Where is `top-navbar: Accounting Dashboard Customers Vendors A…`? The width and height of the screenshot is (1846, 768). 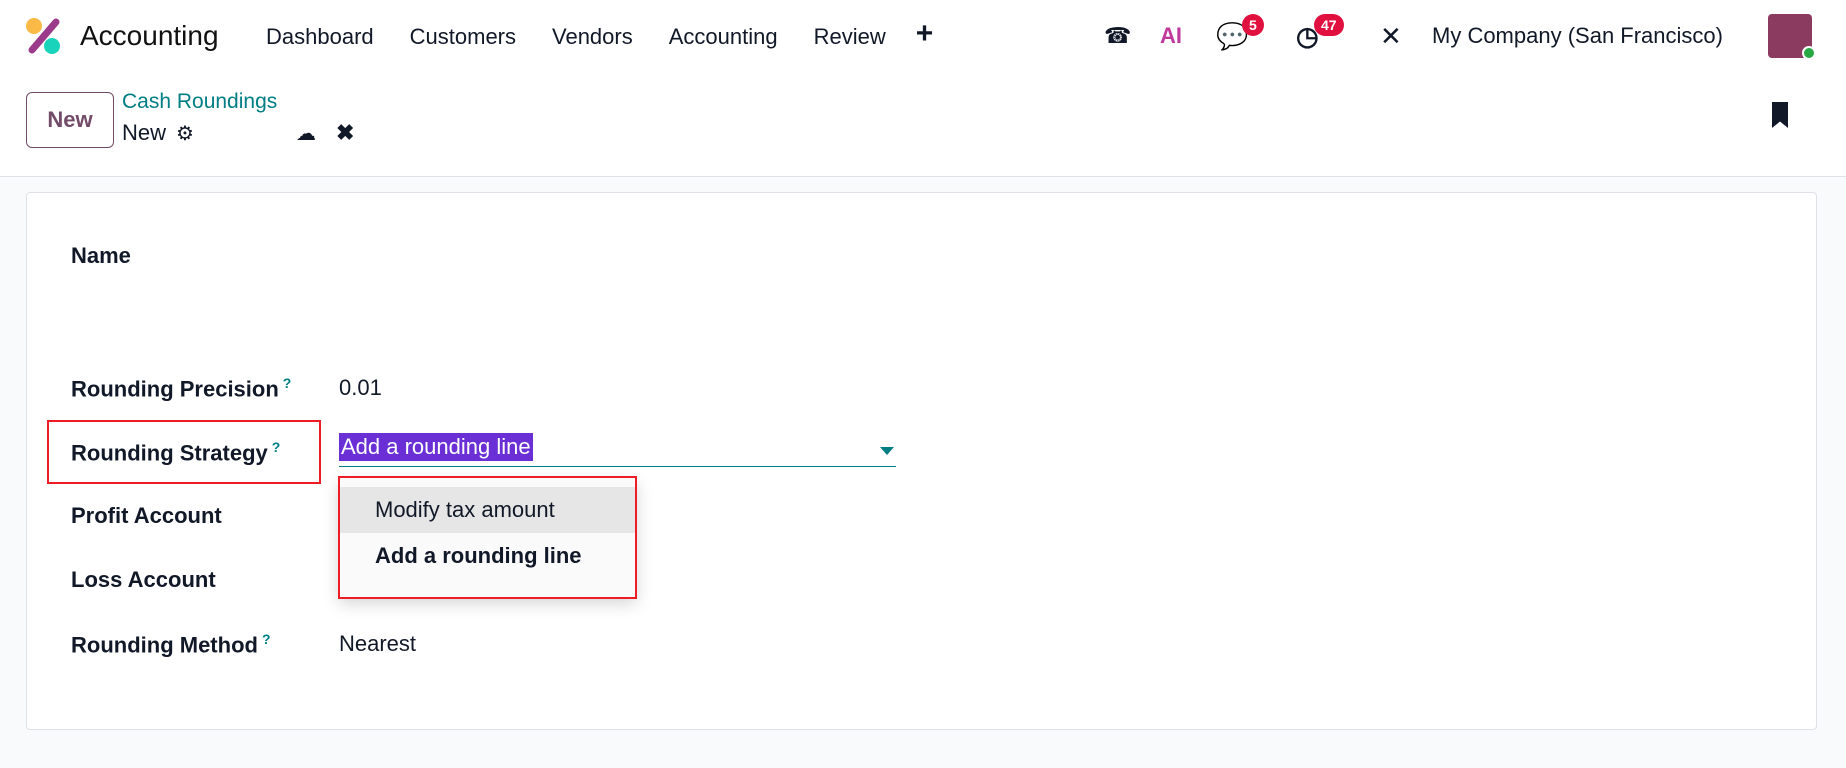
top-navbar: Accounting Dashboard Customers Vendors A… is located at coordinates (923, 36).